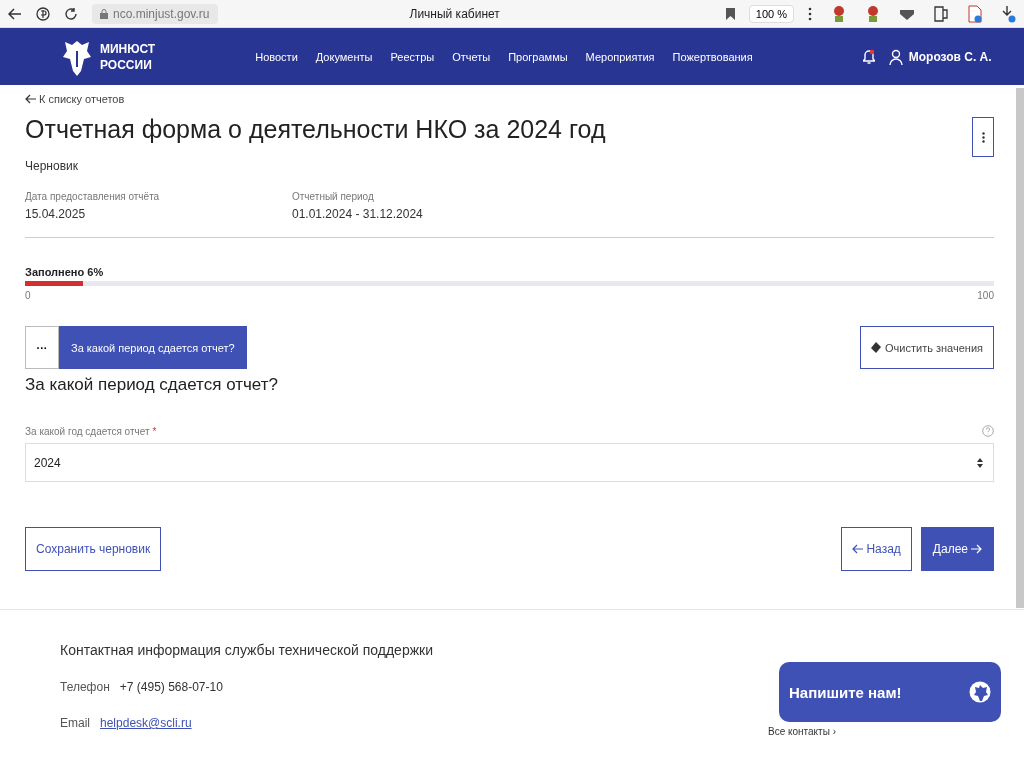 The image size is (1024, 767). Describe the element at coordinates (315, 129) in the screenshot. I see `page-heading: Отчетная форма о деятельности НКО за 2024 год` at that location.